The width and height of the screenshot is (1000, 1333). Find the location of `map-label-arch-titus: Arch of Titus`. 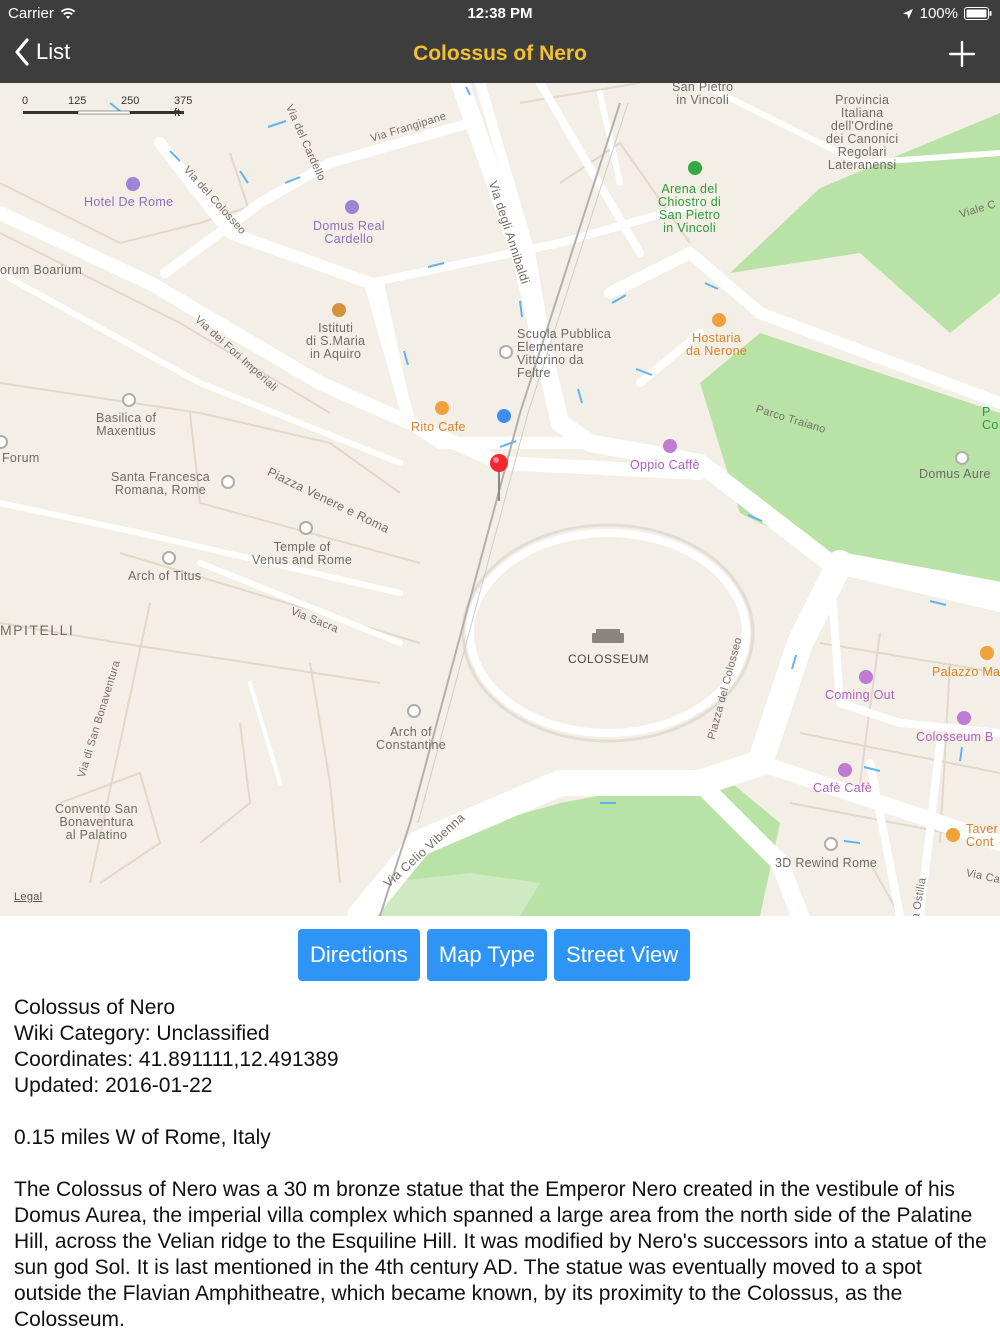

map-label-arch-titus: Arch of Titus is located at coordinates (164, 576).